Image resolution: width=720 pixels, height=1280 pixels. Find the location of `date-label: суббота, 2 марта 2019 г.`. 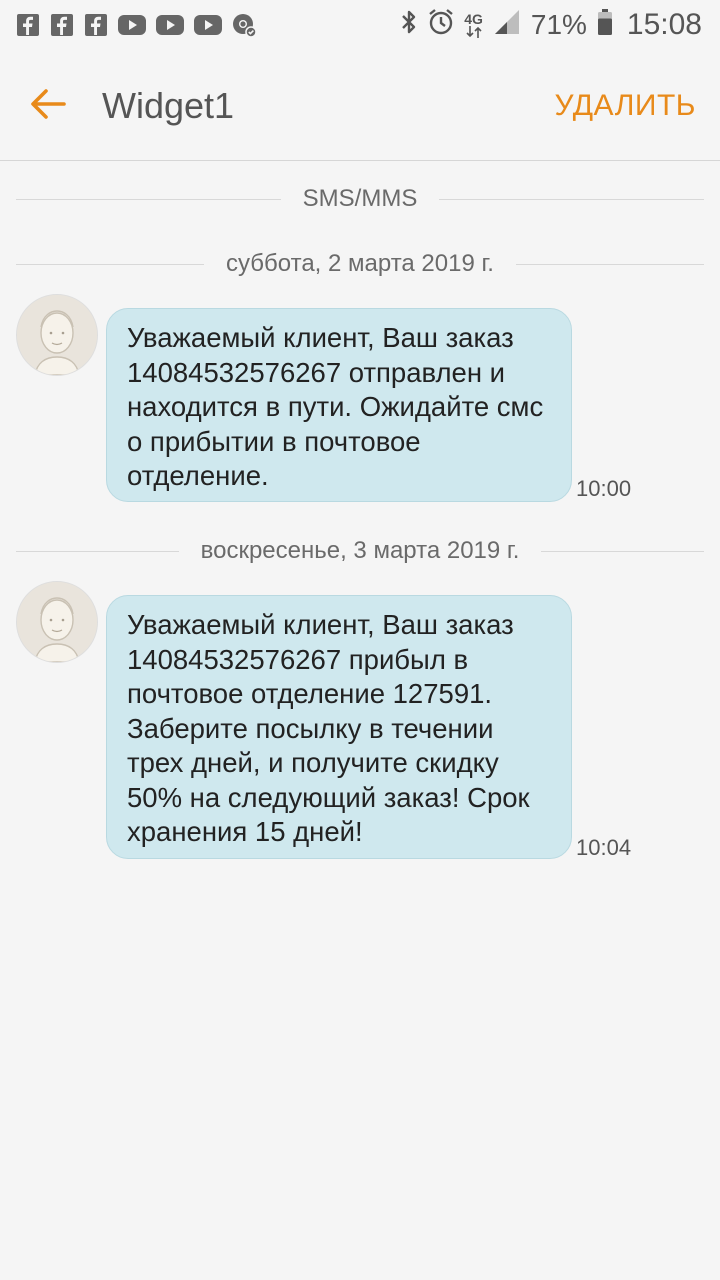

date-label: суббота, 2 марта 2019 г. is located at coordinates (360, 263).